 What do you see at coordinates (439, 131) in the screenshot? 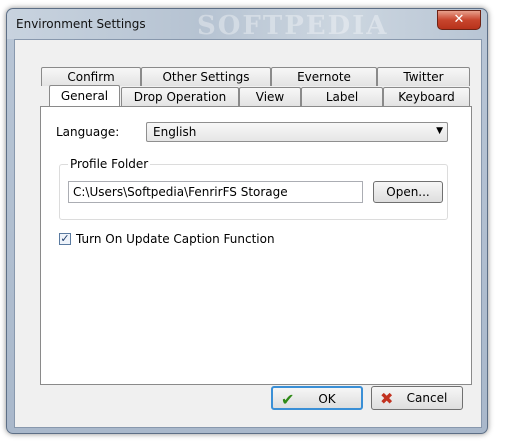
I see `chevron-down-icon: ▼` at bounding box center [439, 131].